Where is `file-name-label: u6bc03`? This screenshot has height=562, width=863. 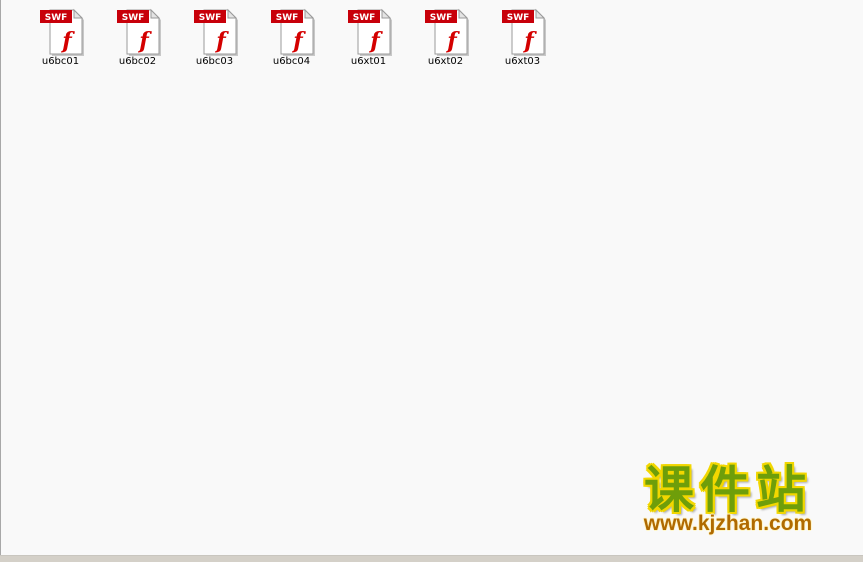
file-name-label: u6bc03 is located at coordinates (214, 61).